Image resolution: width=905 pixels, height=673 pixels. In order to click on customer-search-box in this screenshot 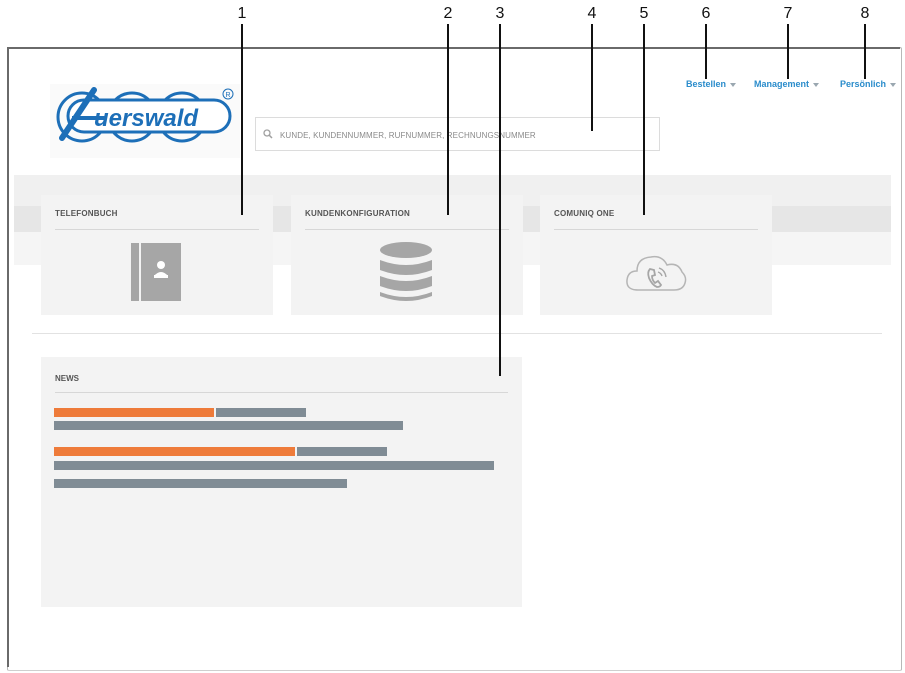, I will do `click(457, 134)`.